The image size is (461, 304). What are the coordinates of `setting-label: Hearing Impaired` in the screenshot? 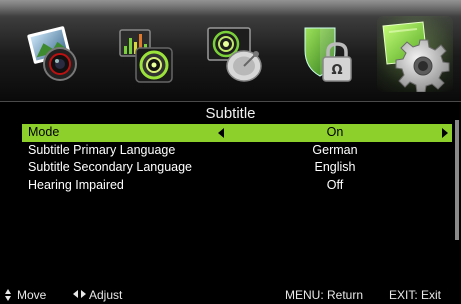 It's located at (76, 184).